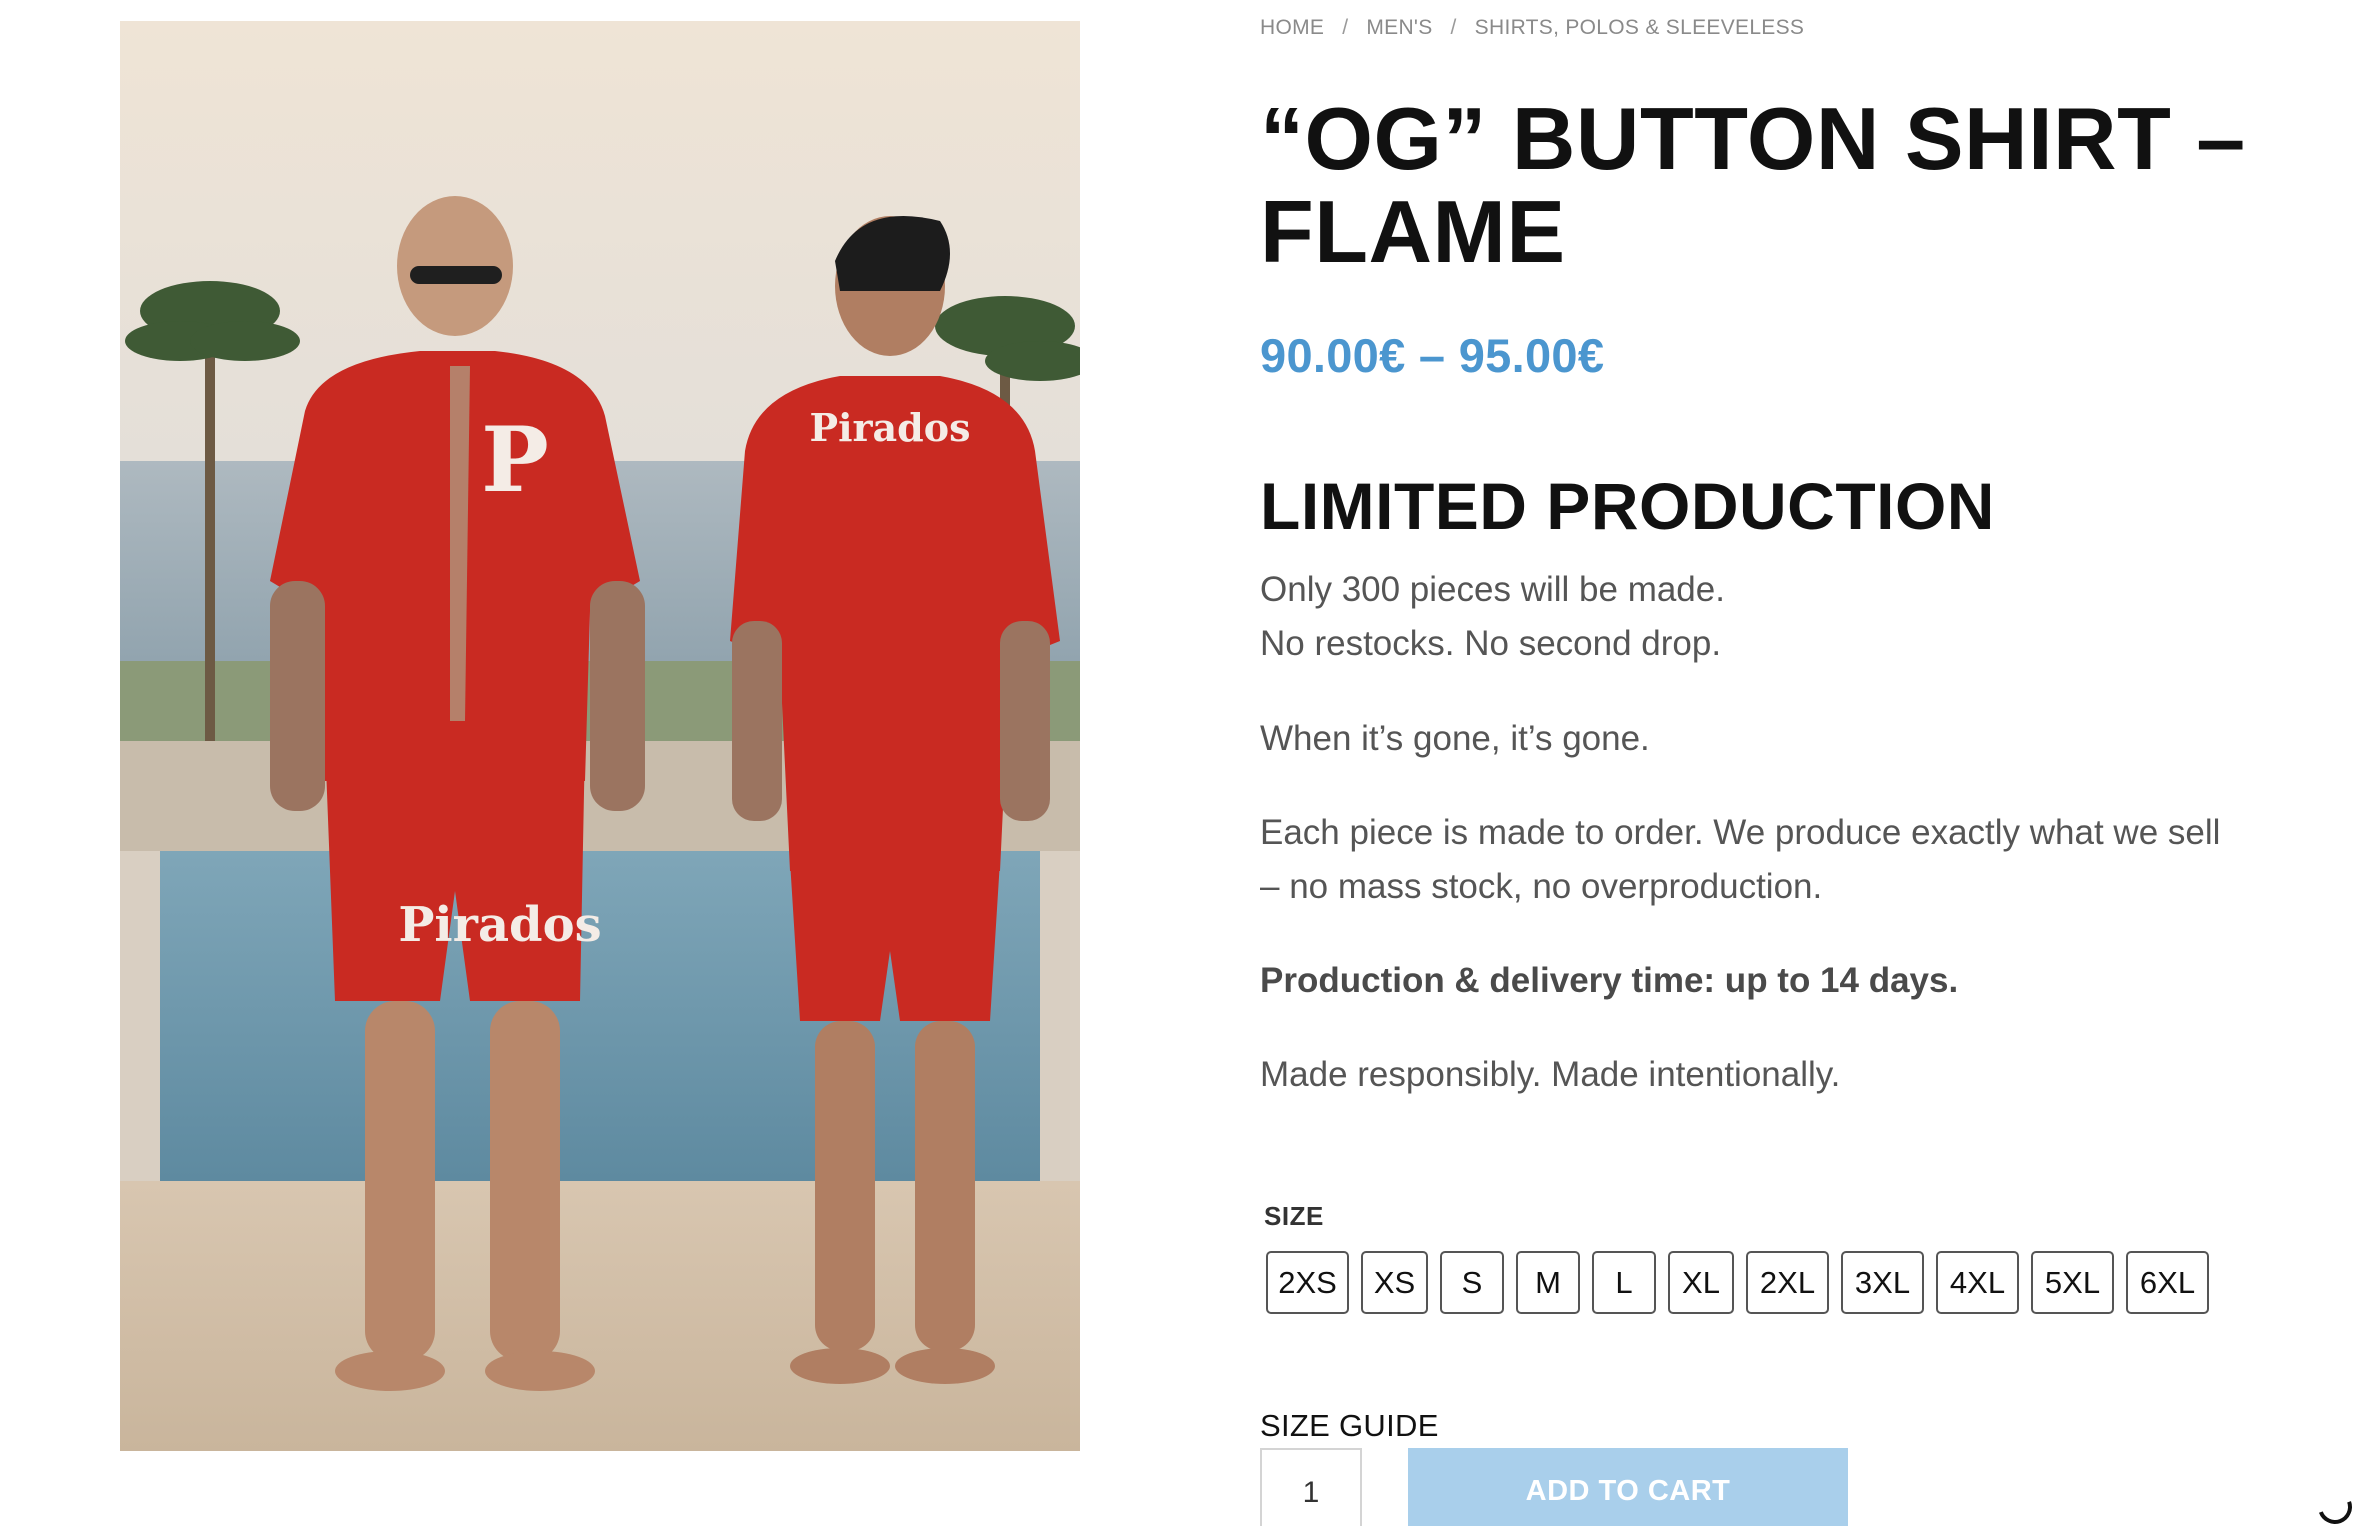 This screenshot has height=1526, width=2360. Describe the element at coordinates (1491, 643) in the screenshot. I see `description-line: No restocks. No second drop.` at that location.